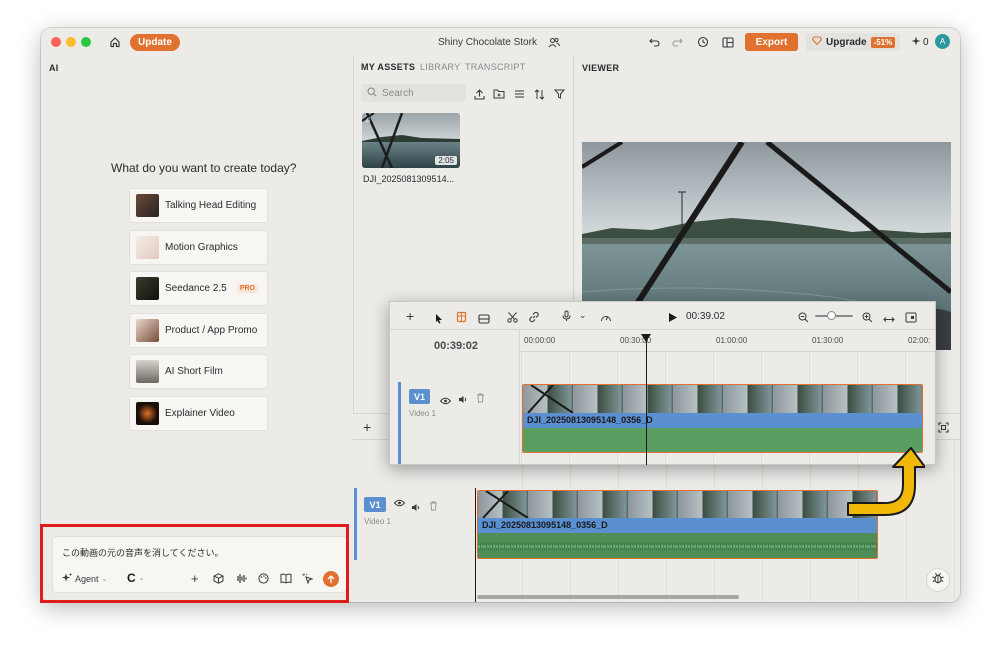 Image resolution: width=1000 pixels, height=655 pixels. What do you see at coordinates (487, 42) in the screenshot?
I see `project-title: Shiny Chocolate Stork` at bounding box center [487, 42].